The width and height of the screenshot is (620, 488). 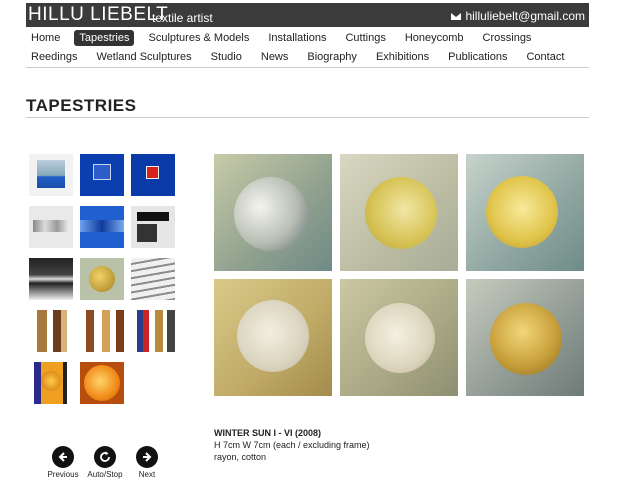 What do you see at coordinates (507, 38) in the screenshot?
I see `nav-crossings: Crossings` at bounding box center [507, 38].